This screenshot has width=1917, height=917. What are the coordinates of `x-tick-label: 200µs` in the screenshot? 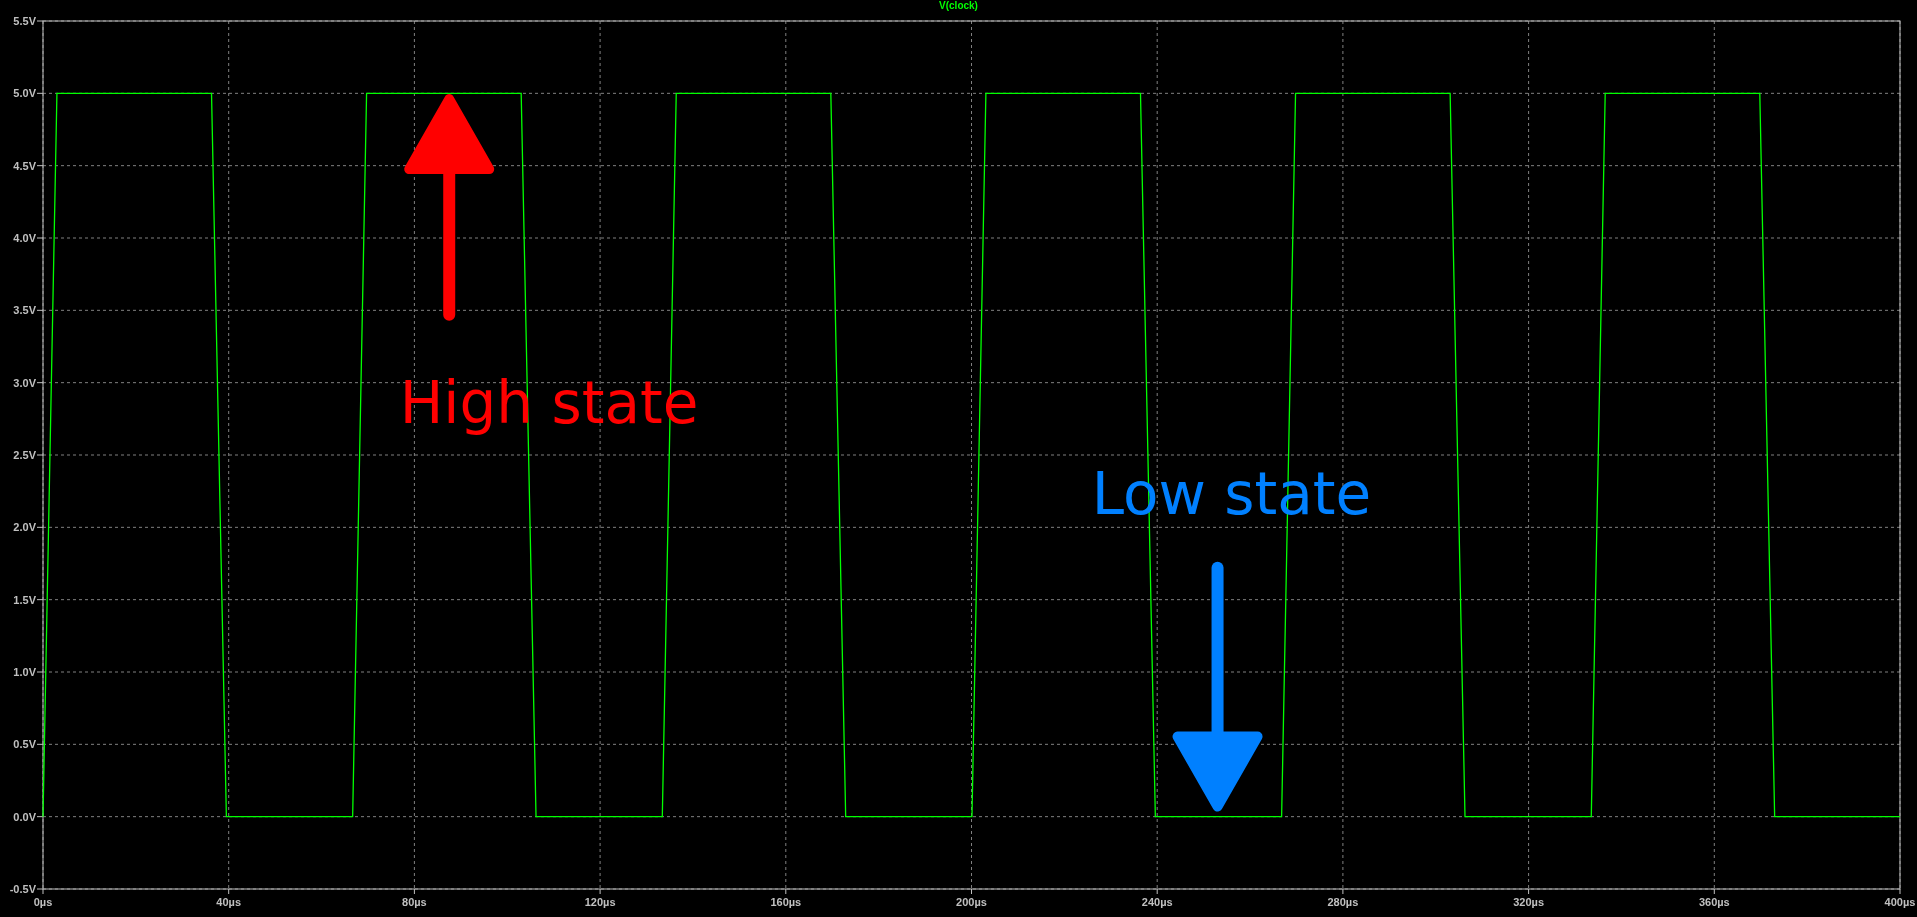 It's located at (971, 902).